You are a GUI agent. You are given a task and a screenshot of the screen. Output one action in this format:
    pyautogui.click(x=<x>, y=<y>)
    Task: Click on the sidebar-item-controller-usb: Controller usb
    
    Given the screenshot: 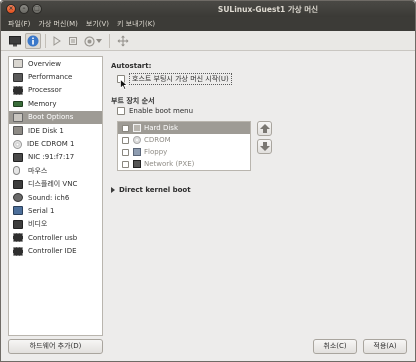 What is the action you would take?
    pyautogui.click(x=55, y=237)
    